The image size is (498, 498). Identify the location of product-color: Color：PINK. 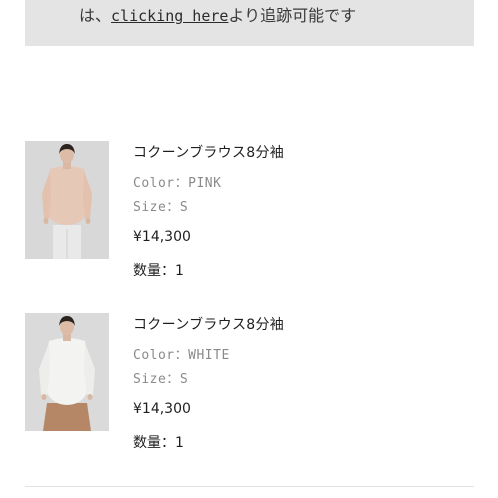
(177, 184).